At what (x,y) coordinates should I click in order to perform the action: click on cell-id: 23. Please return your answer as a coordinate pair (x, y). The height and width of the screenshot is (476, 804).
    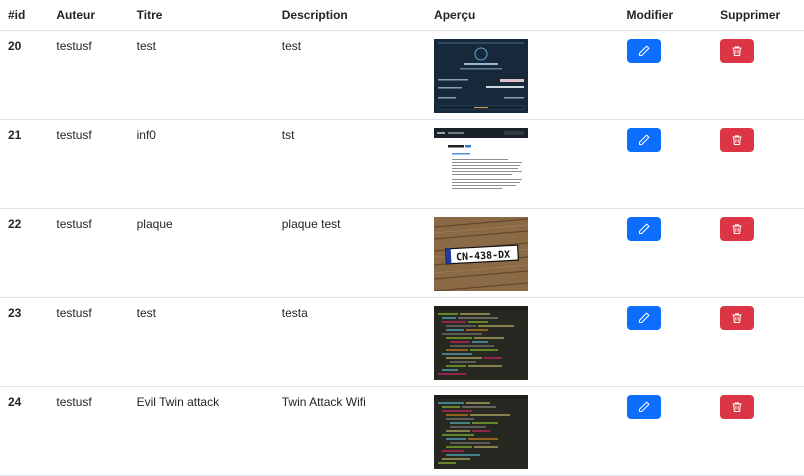
    Looking at the image, I should click on (24, 342).